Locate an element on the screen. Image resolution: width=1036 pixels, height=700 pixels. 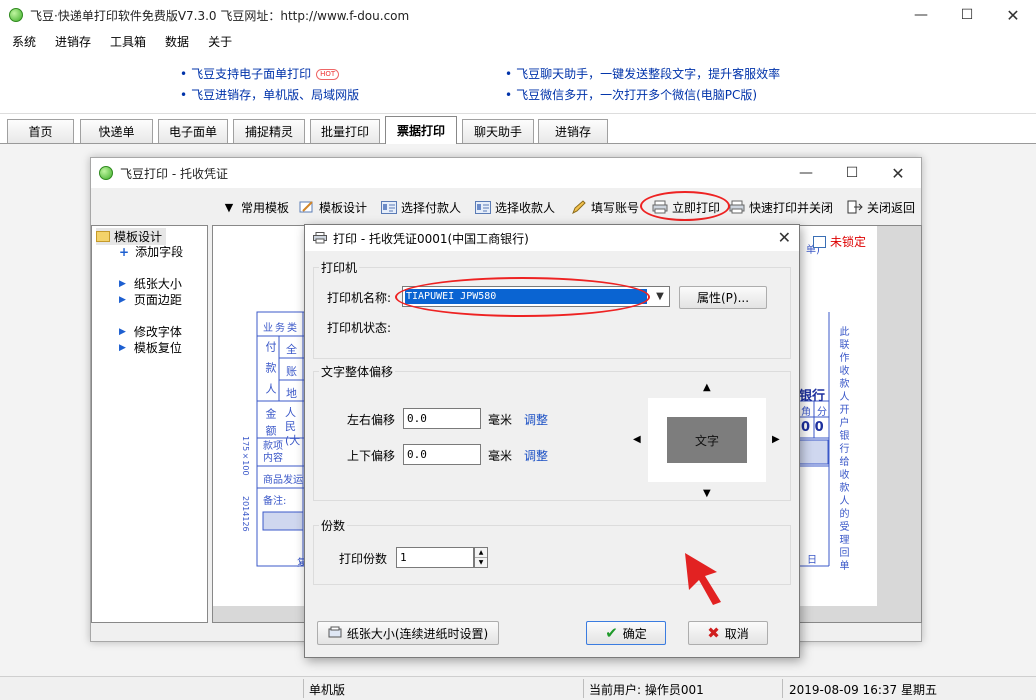
close-return-button: 关闭返回 is located at coordinates (881, 207).